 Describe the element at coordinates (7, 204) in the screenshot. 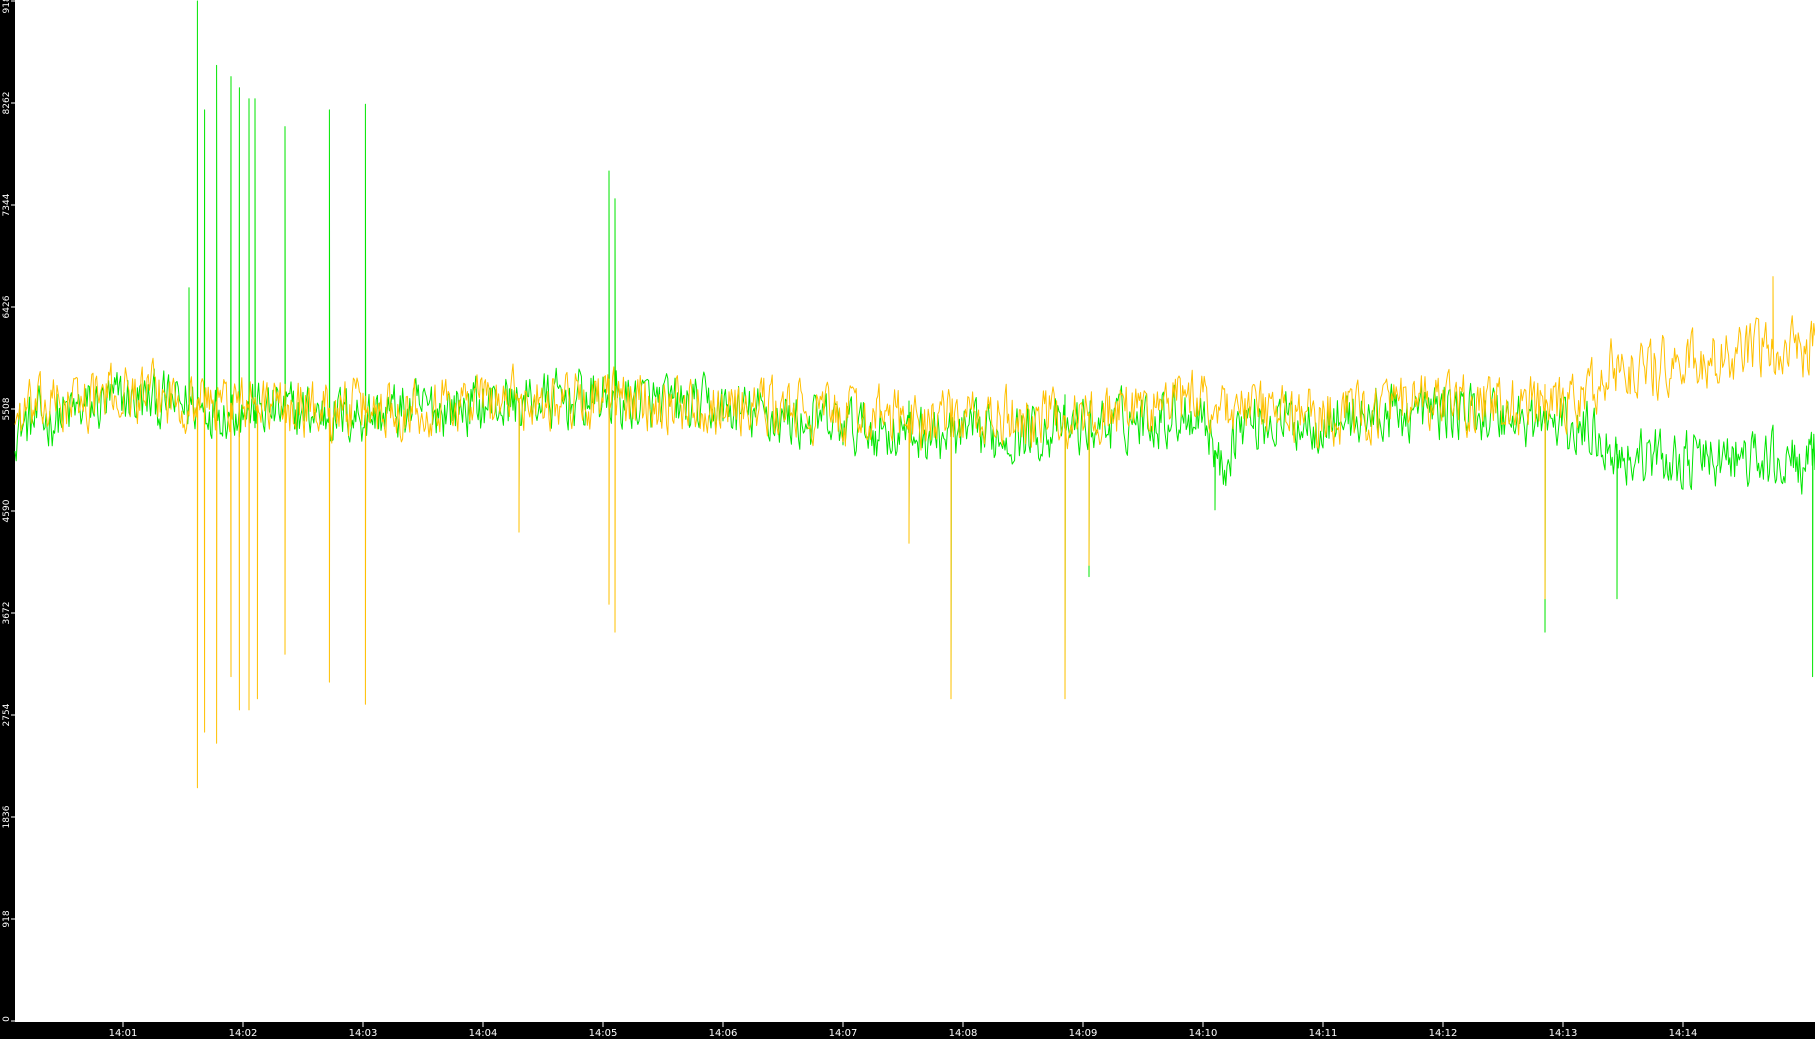

I see `y-tick-label: 7344` at that location.